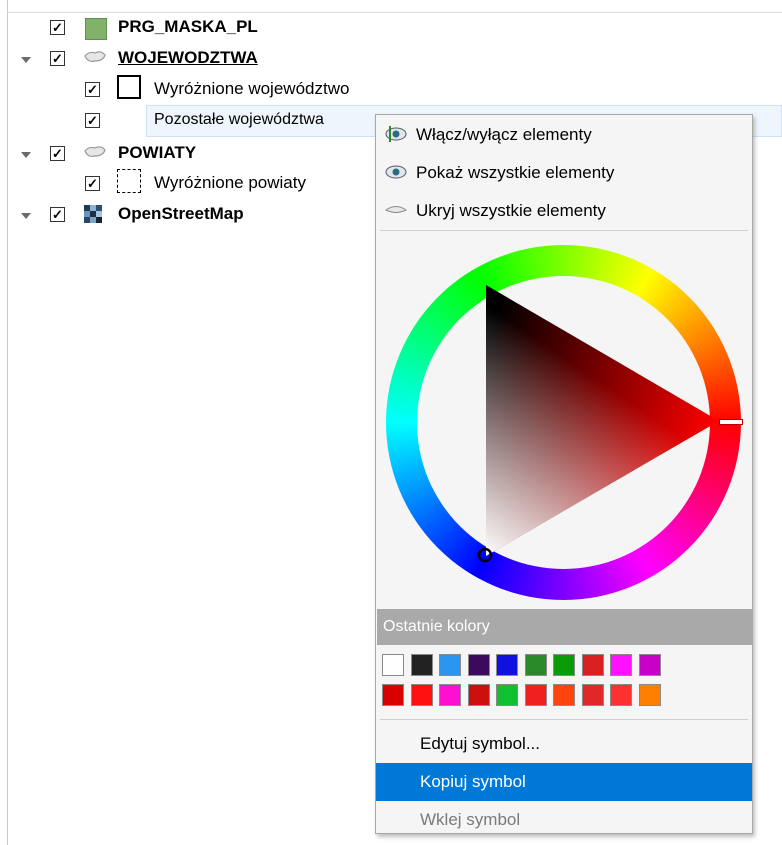 Image resolution: width=782 pixels, height=845 pixels. I want to click on layer-label-prg-maska: PRG_MASKA_PL, so click(188, 27).